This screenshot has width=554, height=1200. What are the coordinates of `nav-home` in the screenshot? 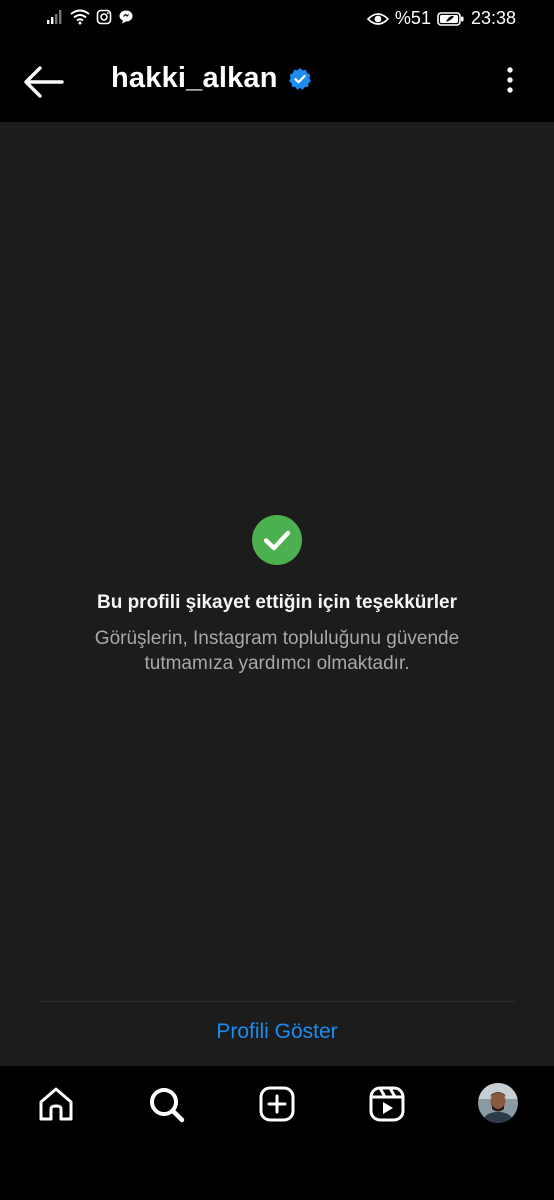 It's located at (56, 1104).